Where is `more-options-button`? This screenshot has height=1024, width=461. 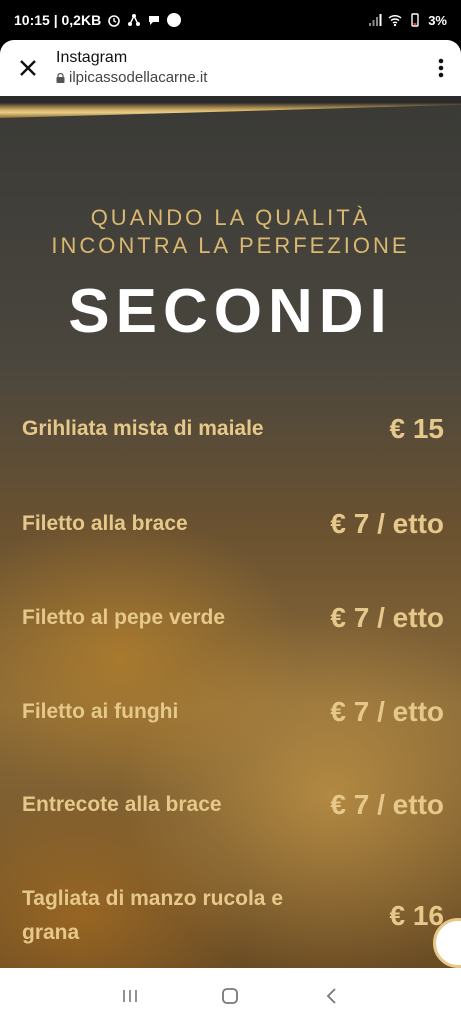
more-options-button is located at coordinates (441, 68).